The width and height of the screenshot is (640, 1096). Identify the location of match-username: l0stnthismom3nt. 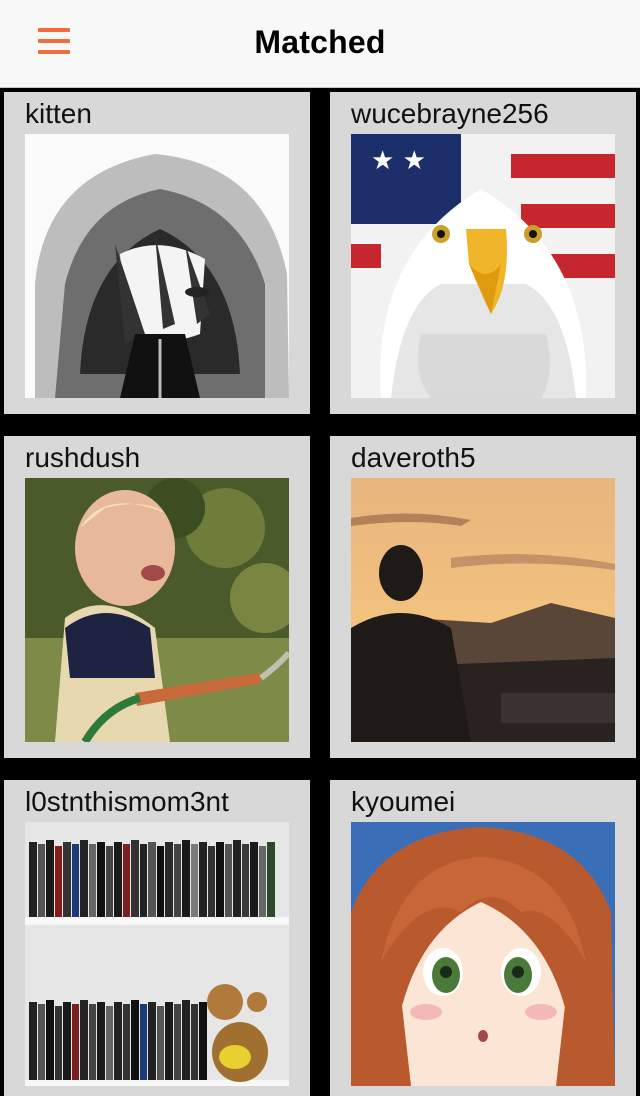
(127, 801).